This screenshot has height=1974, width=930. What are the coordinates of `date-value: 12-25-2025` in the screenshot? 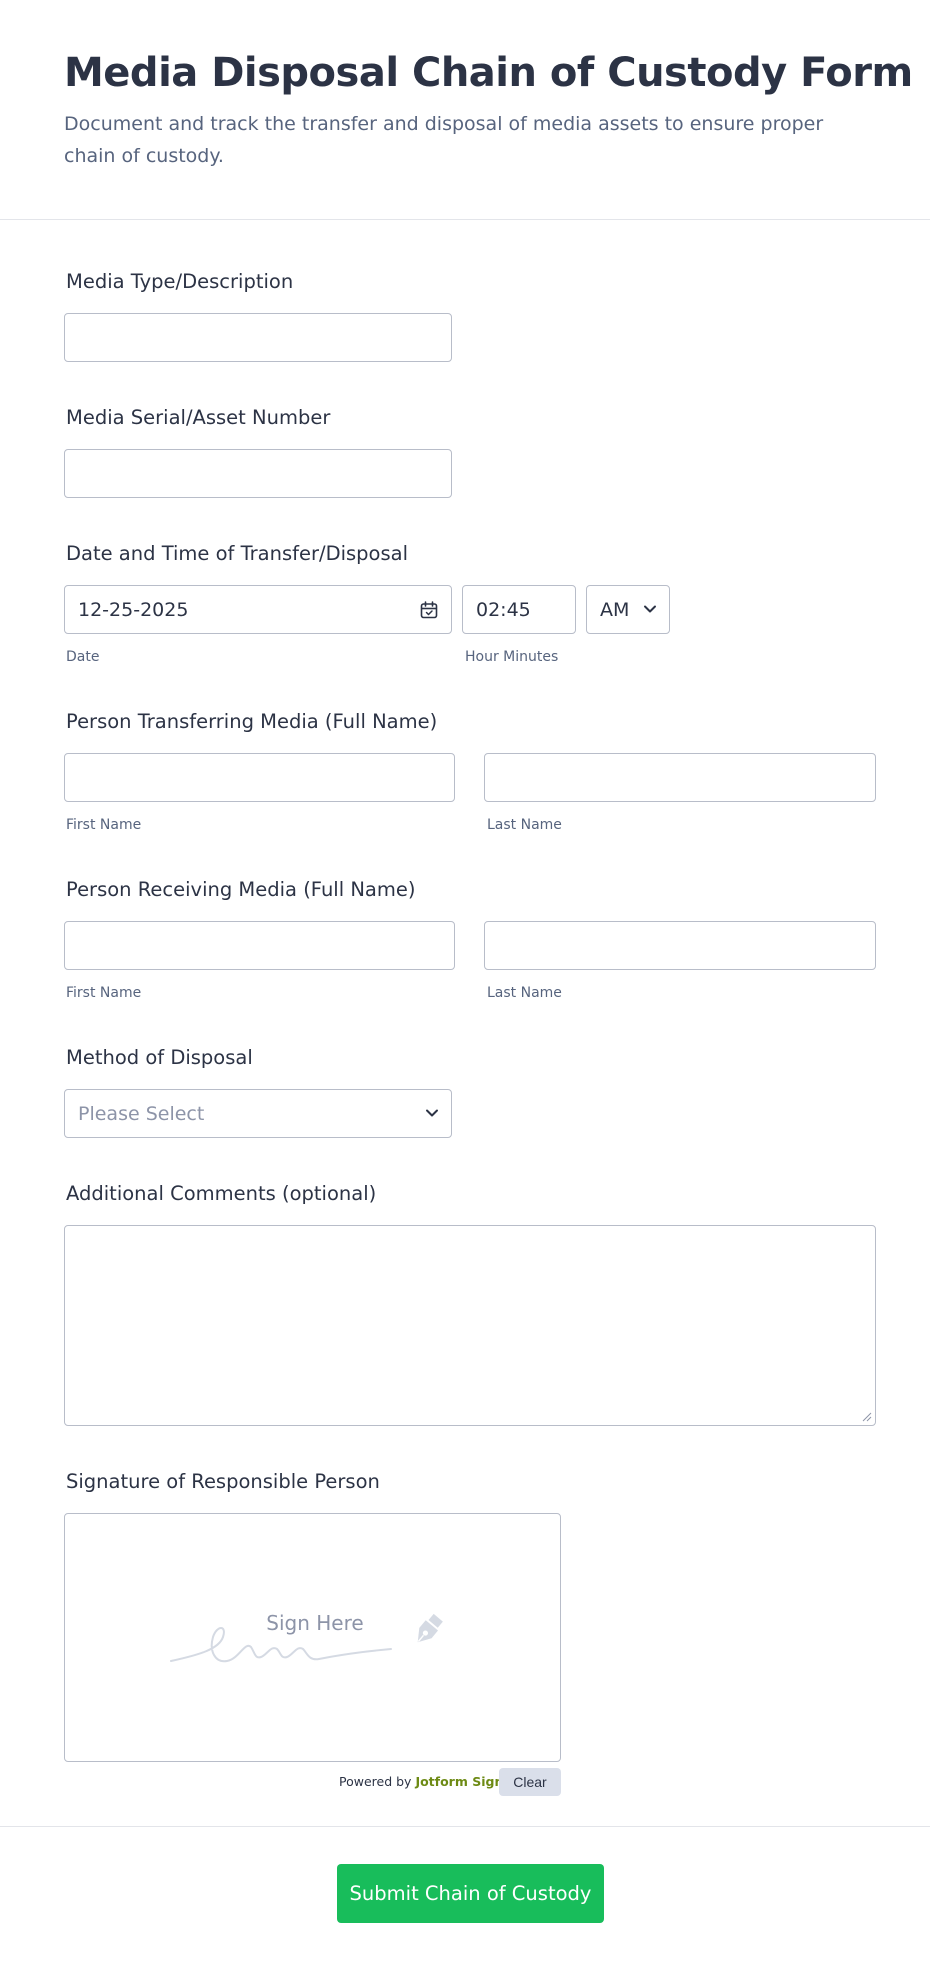 It's located at (133, 610).